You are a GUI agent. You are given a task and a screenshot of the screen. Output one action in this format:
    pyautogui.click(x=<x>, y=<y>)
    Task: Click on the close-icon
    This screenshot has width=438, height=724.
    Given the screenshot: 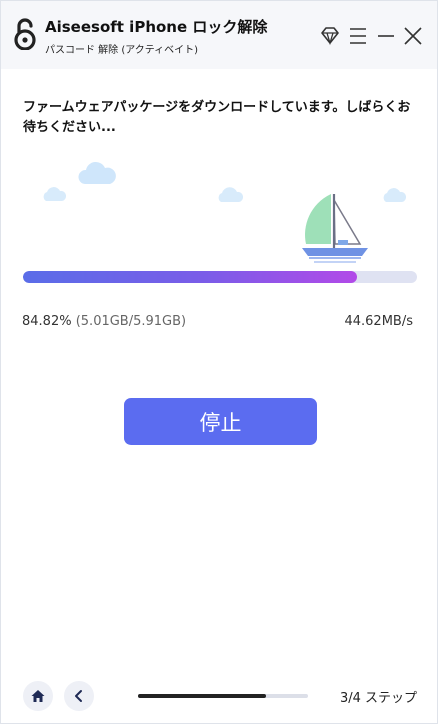 What is the action you would take?
    pyautogui.click(x=413, y=36)
    